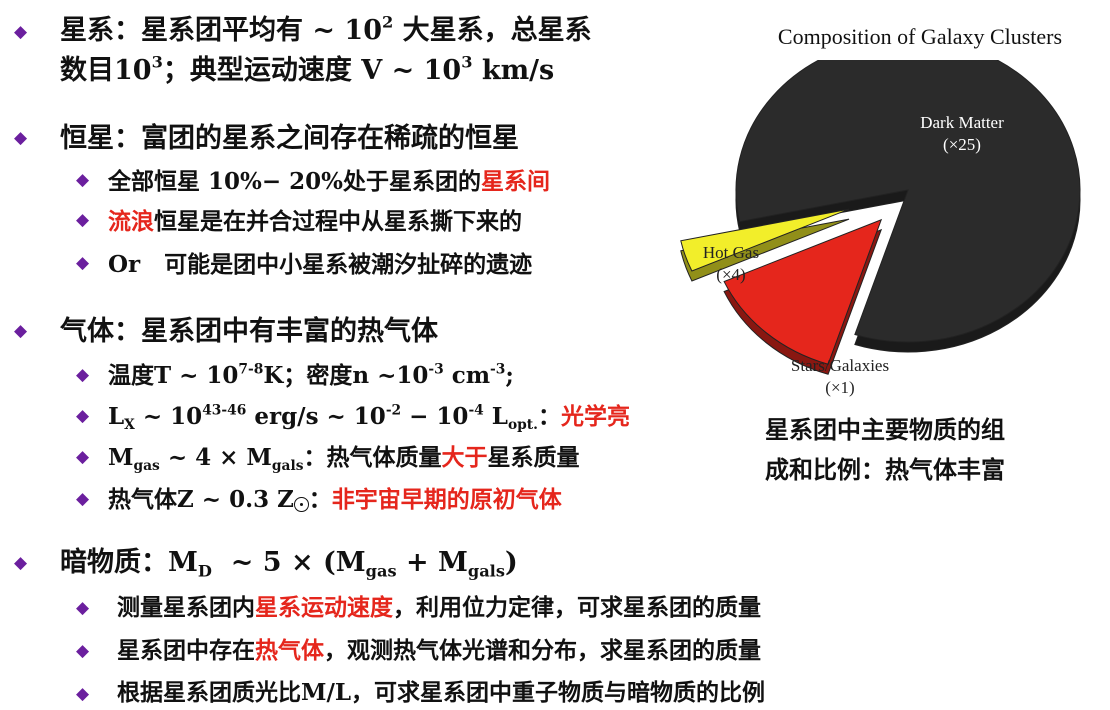 This screenshot has height=710, width=1110. I want to click on s4-title-d: ), so click(511, 562).